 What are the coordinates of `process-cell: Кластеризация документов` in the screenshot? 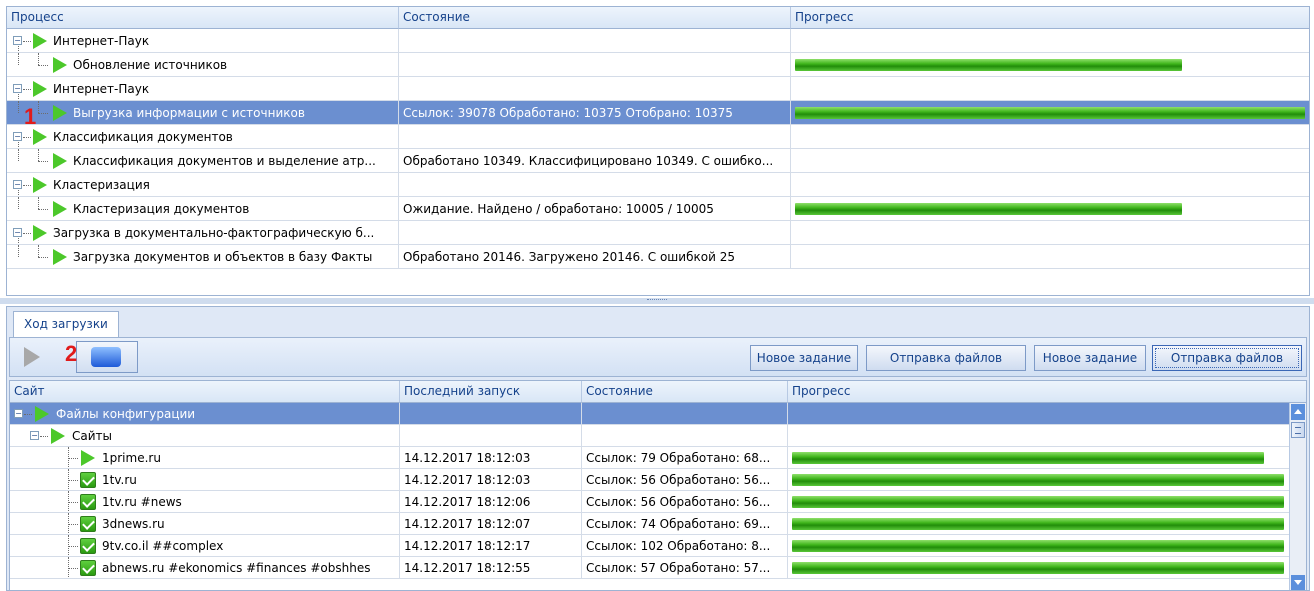 It's located at (203, 209).